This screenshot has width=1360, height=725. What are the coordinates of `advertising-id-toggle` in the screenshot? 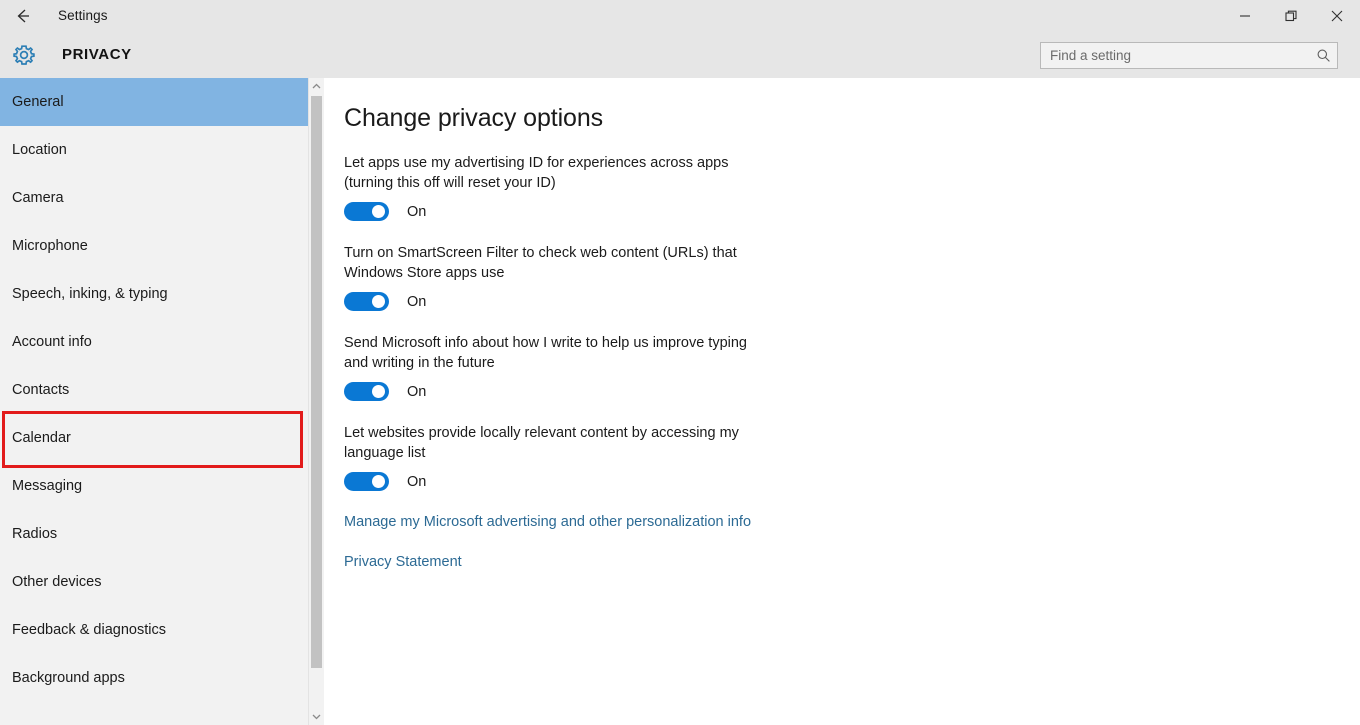 It's located at (366, 211).